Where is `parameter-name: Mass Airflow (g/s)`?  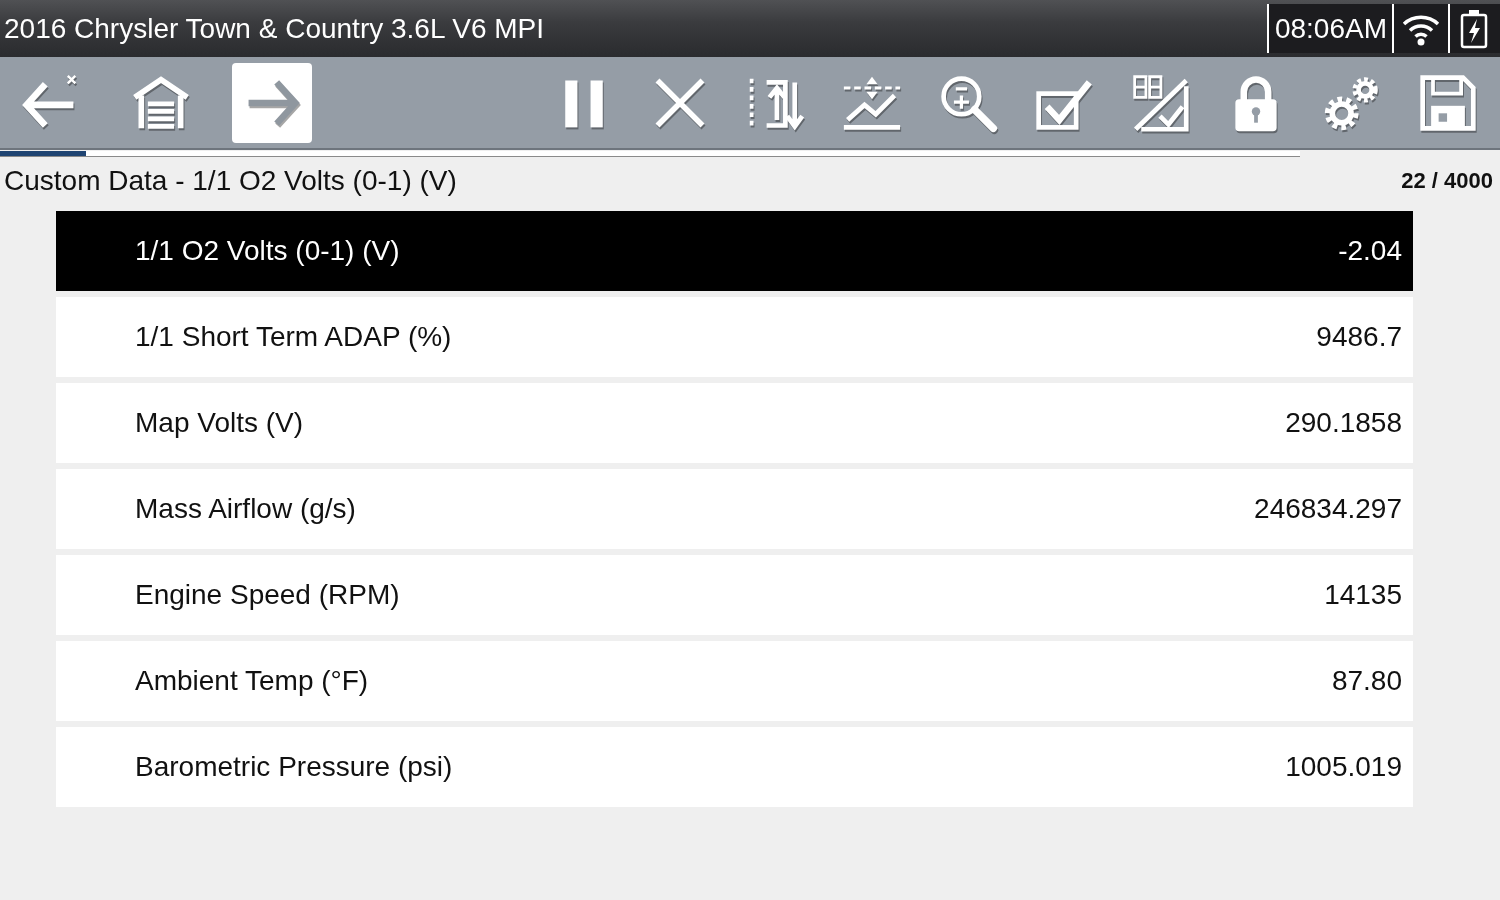
parameter-name: Mass Airflow (g/s) is located at coordinates (245, 509).